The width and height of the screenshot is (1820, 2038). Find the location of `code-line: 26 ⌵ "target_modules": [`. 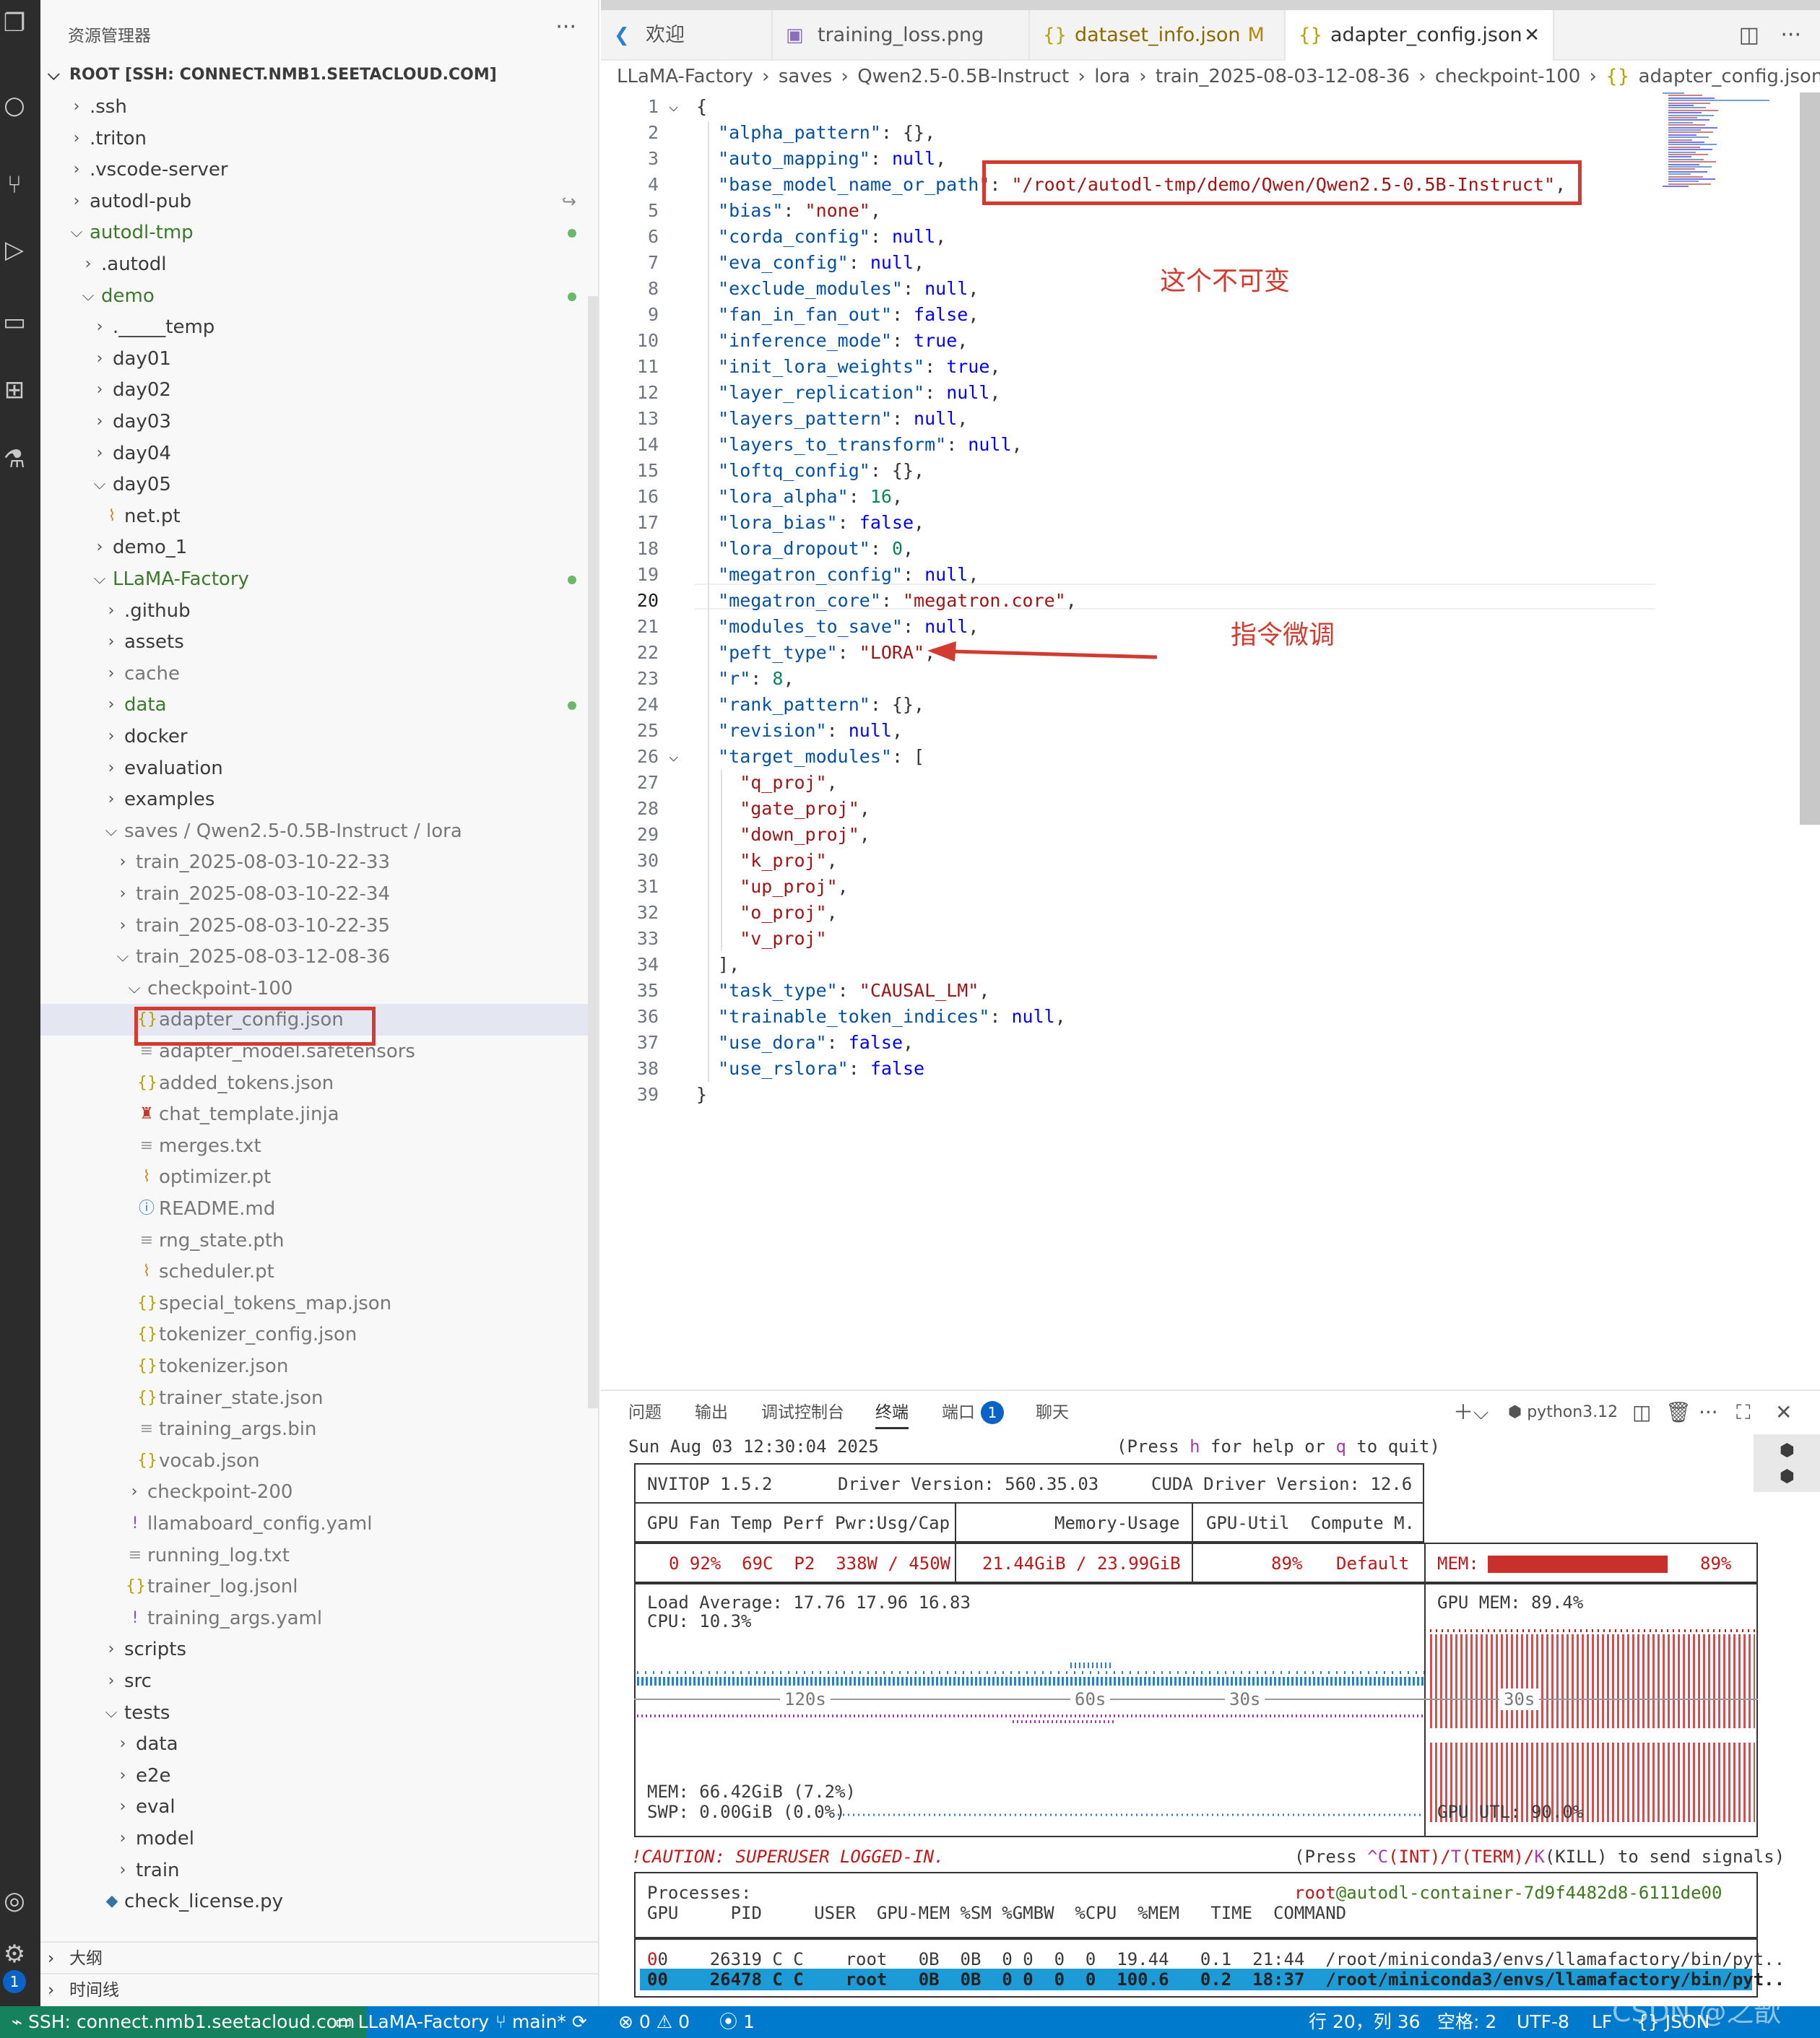

code-line: 26 ⌵ "target_modules": [ is located at coordinates (1200, 757).